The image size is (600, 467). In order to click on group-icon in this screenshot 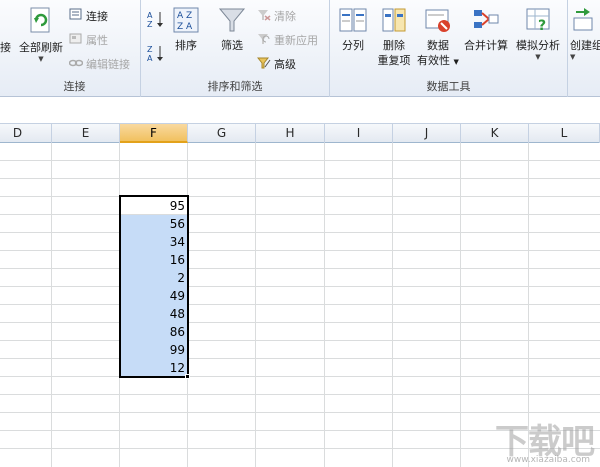, I will do `click(583, 22)`.